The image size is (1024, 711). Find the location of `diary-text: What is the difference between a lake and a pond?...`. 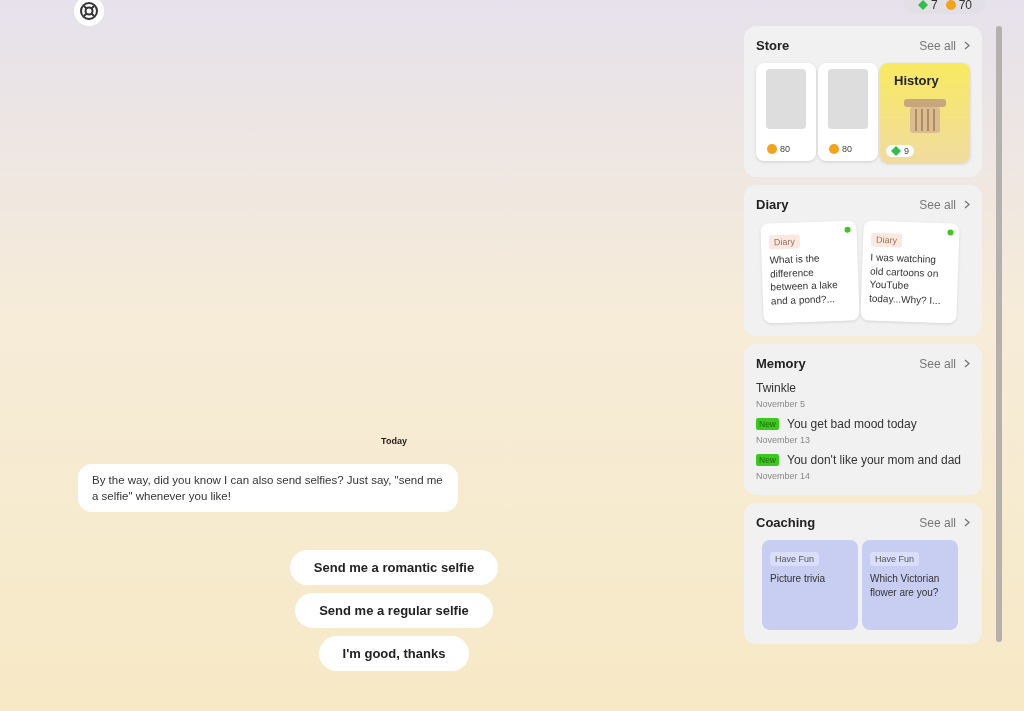

diary-text: What is the difference between a lake and a pond?... is located at coordinates (804, 279).